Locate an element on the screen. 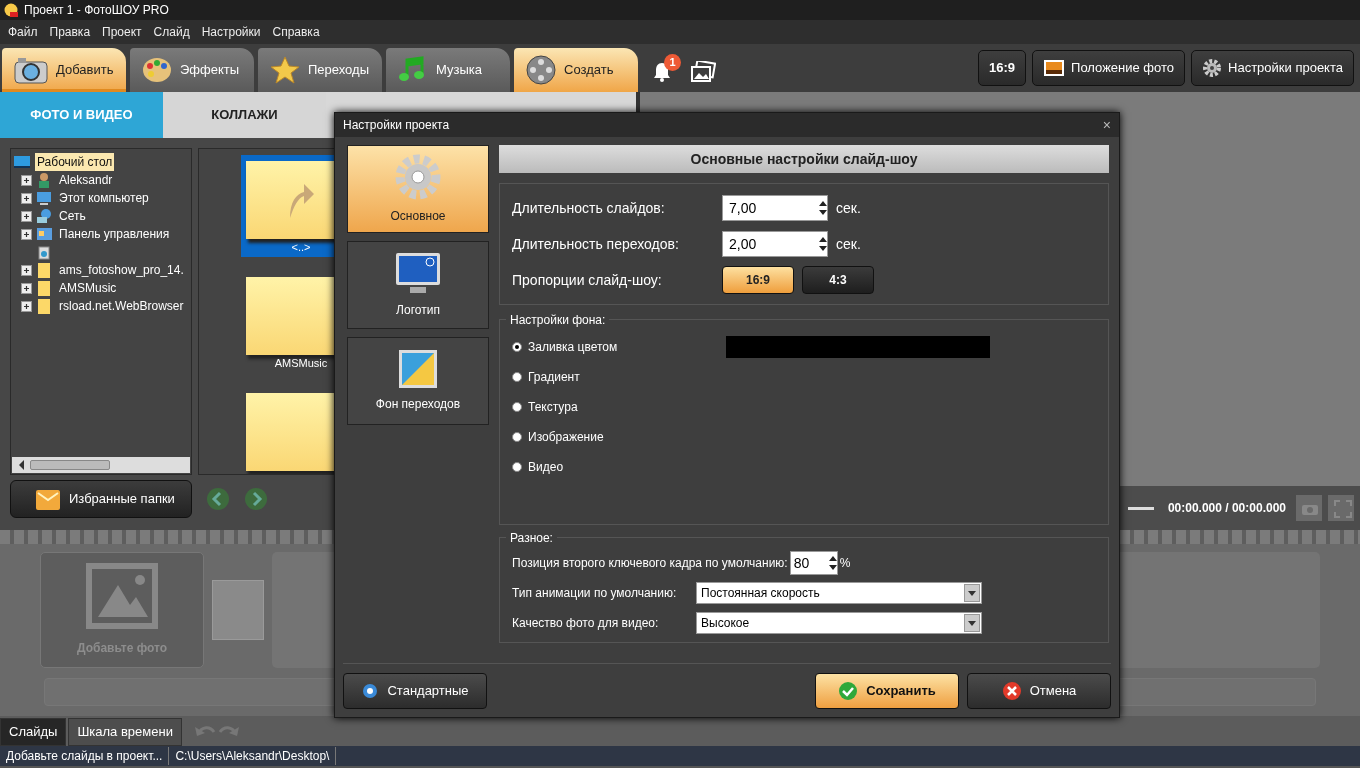 The image size is (1360, 768). camera-icon is located at coordinates (31, 70).